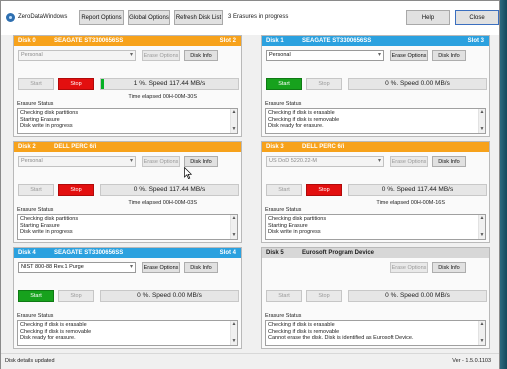 The width and height of the screenshot is (507, 369). I want to click on report-options-button: Report Options, so click(101, 17).